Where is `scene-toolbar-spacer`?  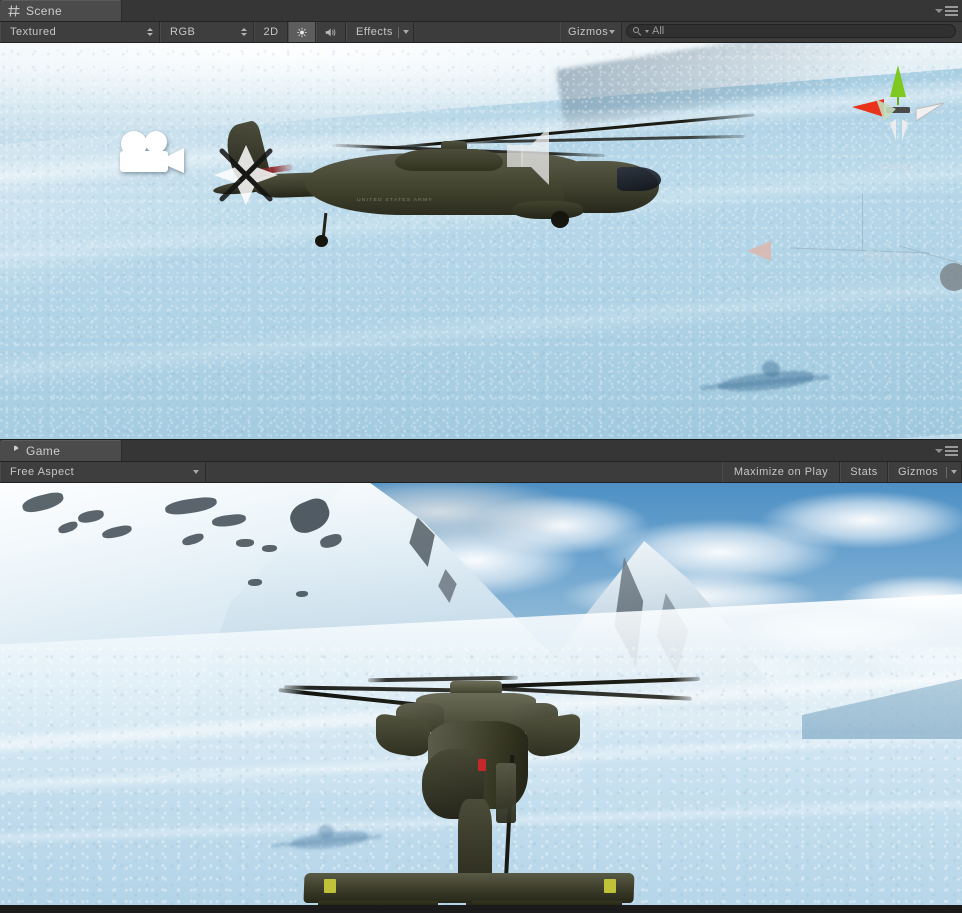 scene-toolbar-spacer is located at coordinates (487, 32).